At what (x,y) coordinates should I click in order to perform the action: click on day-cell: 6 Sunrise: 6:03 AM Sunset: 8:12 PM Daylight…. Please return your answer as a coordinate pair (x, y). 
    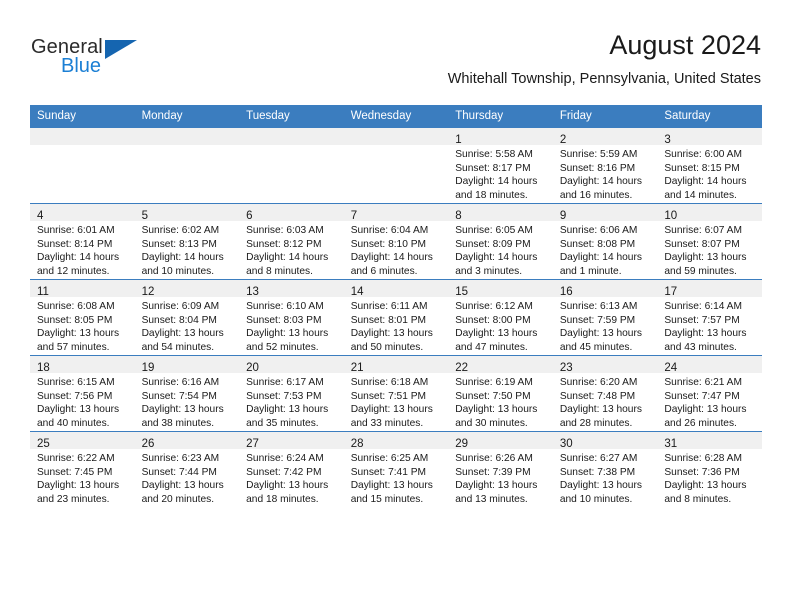
    Looking at the image, I should click on (291, 241).